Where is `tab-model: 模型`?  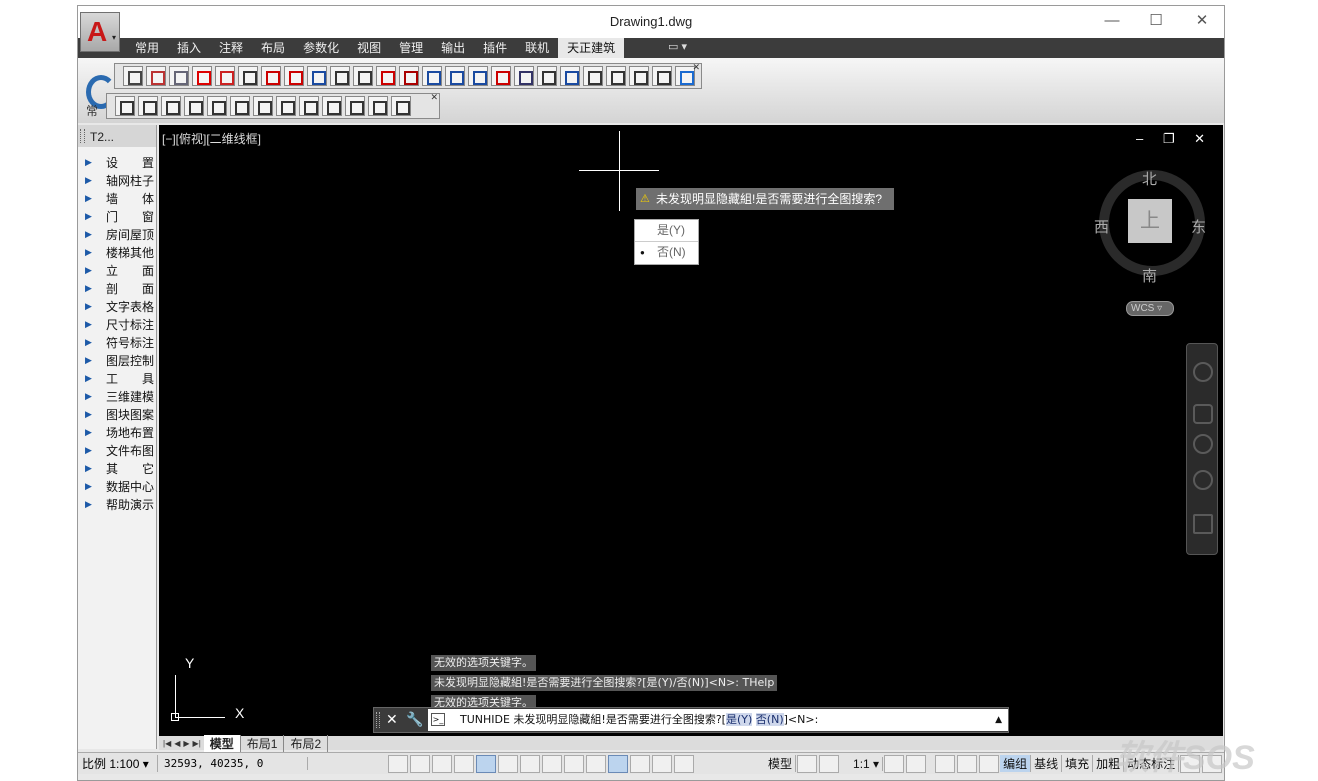
tab-model: 模型 is located at coordinates (222, 743).